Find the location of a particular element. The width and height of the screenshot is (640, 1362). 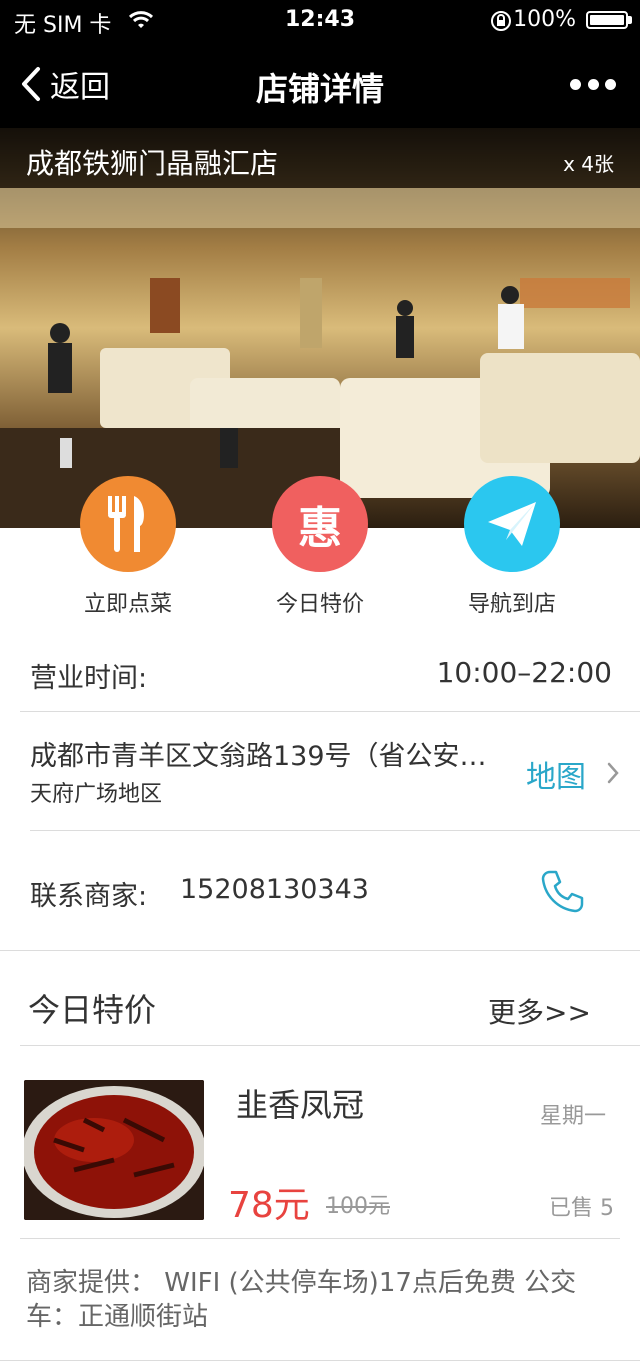

dish-image is located at coordinates (114, 1150).